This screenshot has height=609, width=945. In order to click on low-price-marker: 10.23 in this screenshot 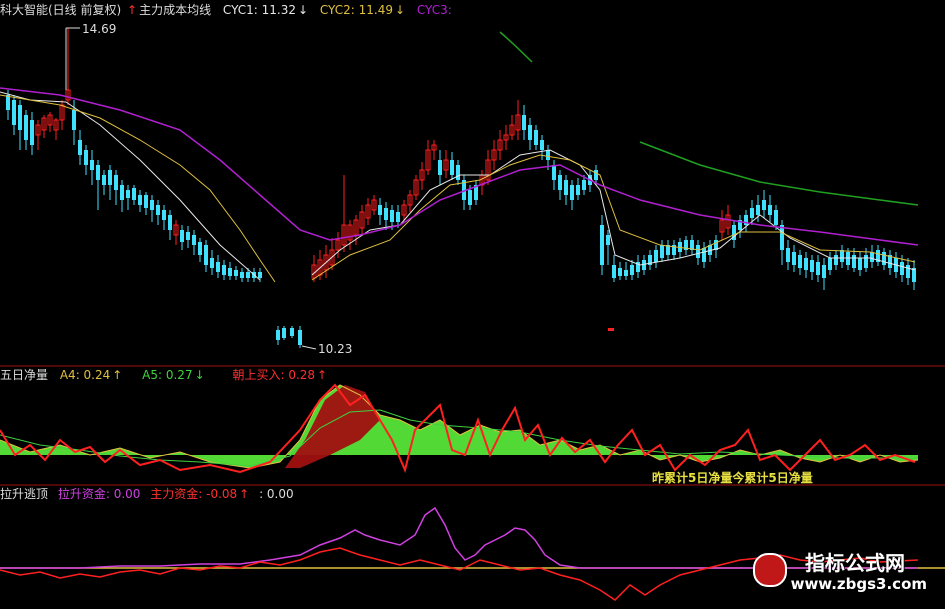, I will do `click(326, 349)`.